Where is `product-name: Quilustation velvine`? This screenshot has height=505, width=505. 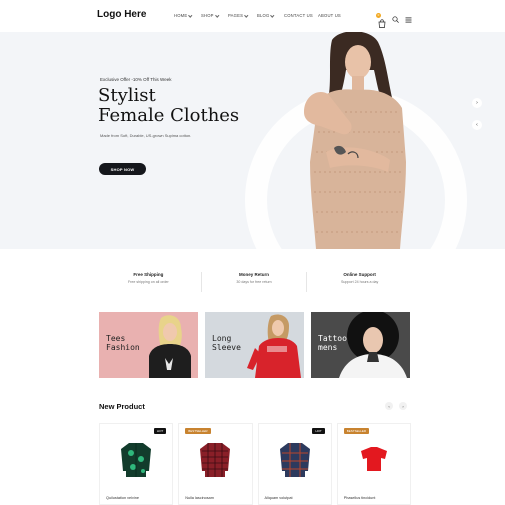 product-name: Quilustation velvine is located at coordinates (122, 498).